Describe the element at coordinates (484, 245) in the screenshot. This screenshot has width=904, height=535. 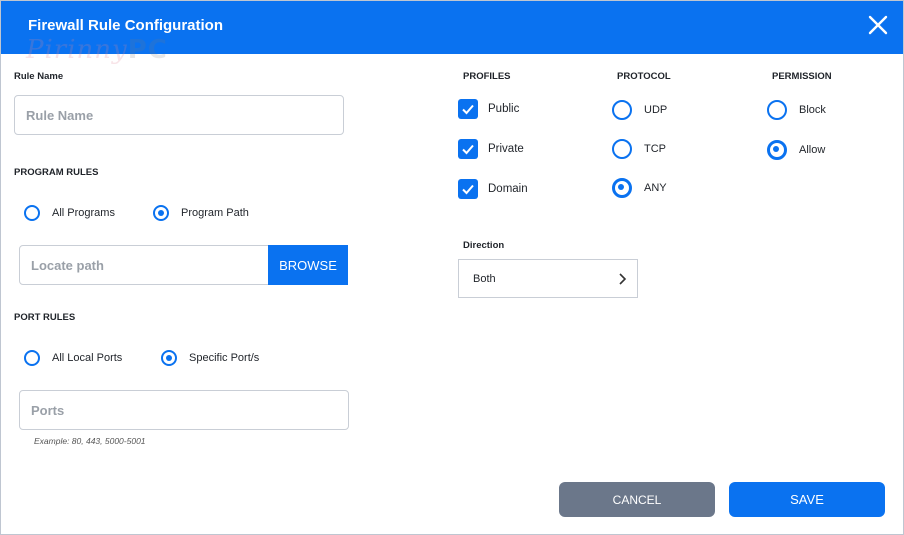
I see `direction-label: Direction` at that location.